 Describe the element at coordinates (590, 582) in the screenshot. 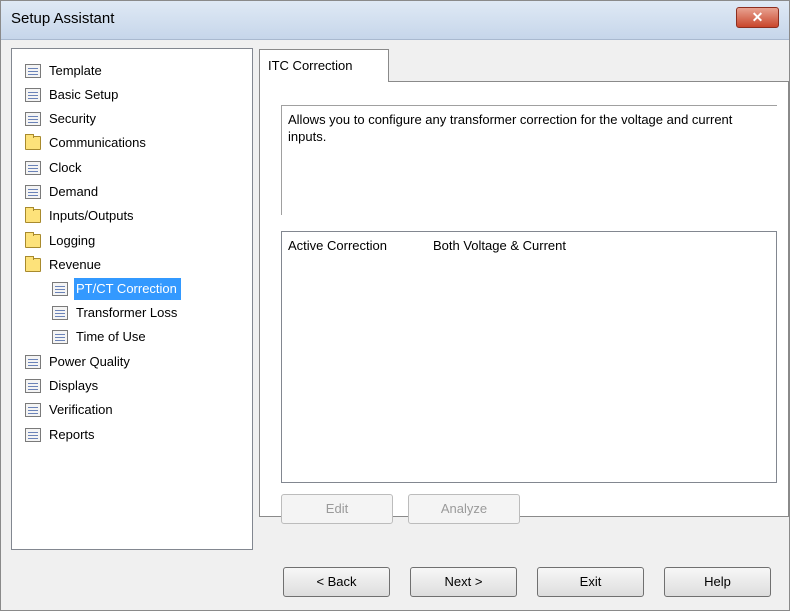

I see `exit-button: Exit` at that location.